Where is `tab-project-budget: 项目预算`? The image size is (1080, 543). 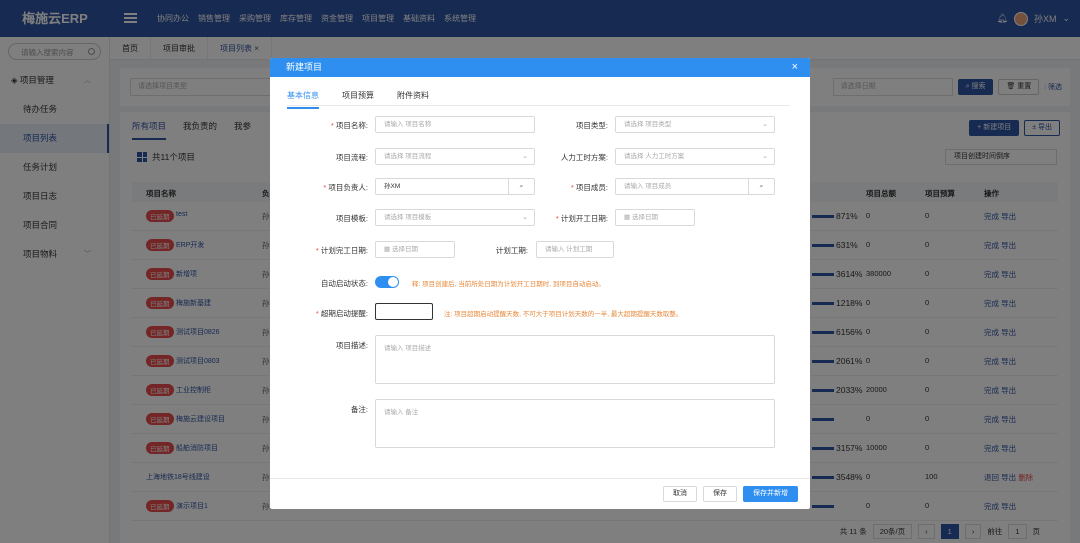
tab-project-budget: 项目预算 is located at coordinates (358, 99).